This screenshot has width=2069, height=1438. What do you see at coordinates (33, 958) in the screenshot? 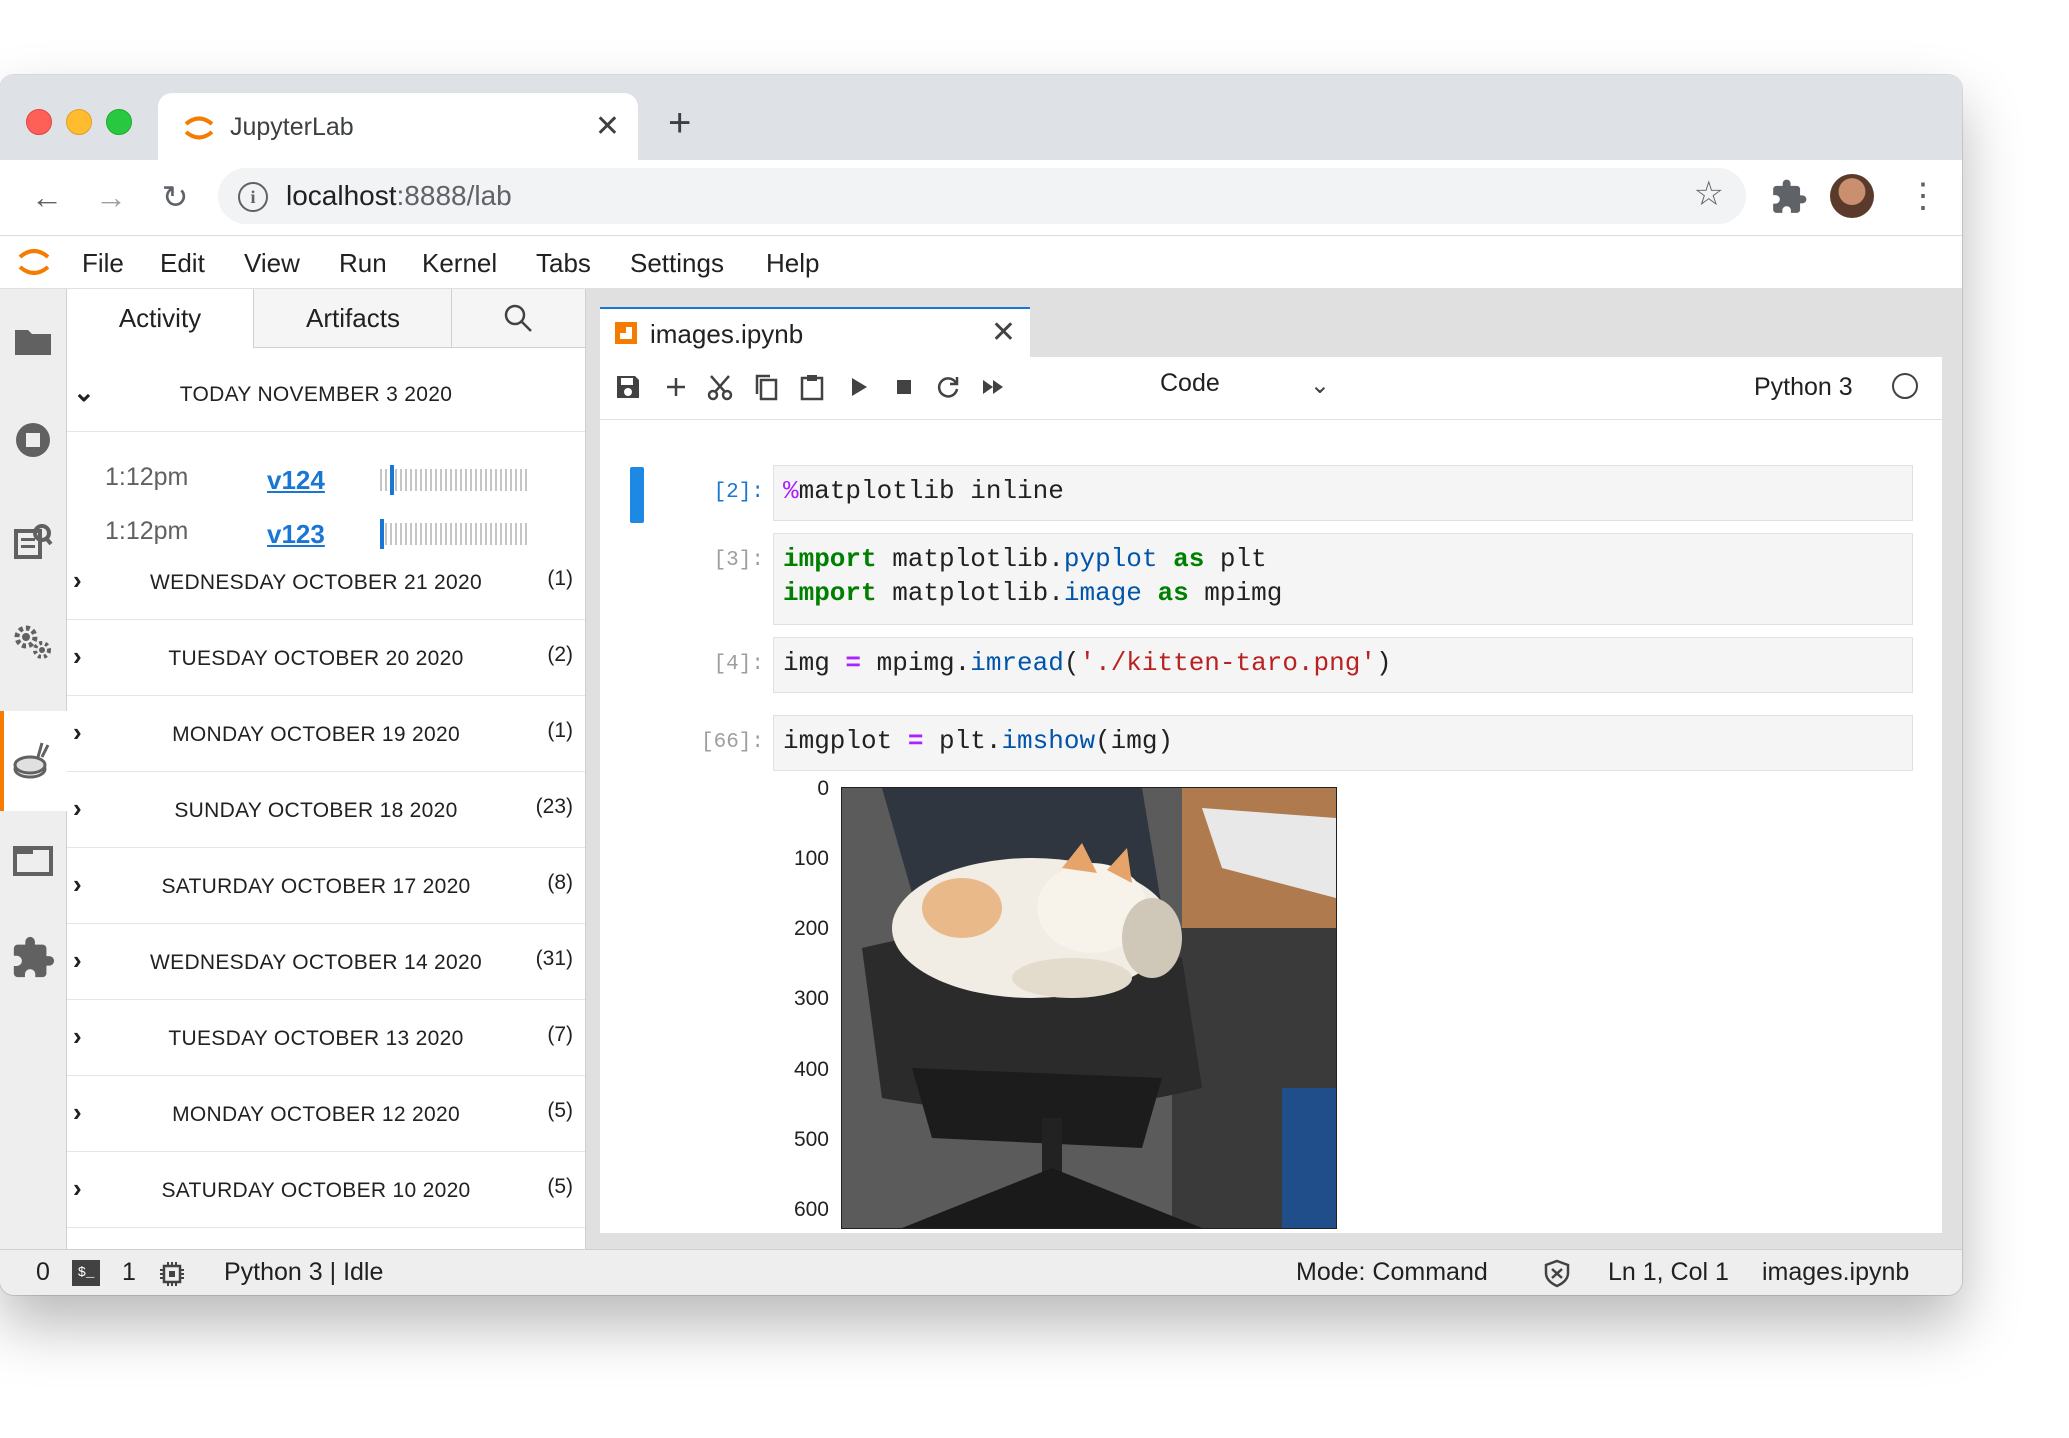
I see `extension-manager-icon` at bounding box center [33, 958].